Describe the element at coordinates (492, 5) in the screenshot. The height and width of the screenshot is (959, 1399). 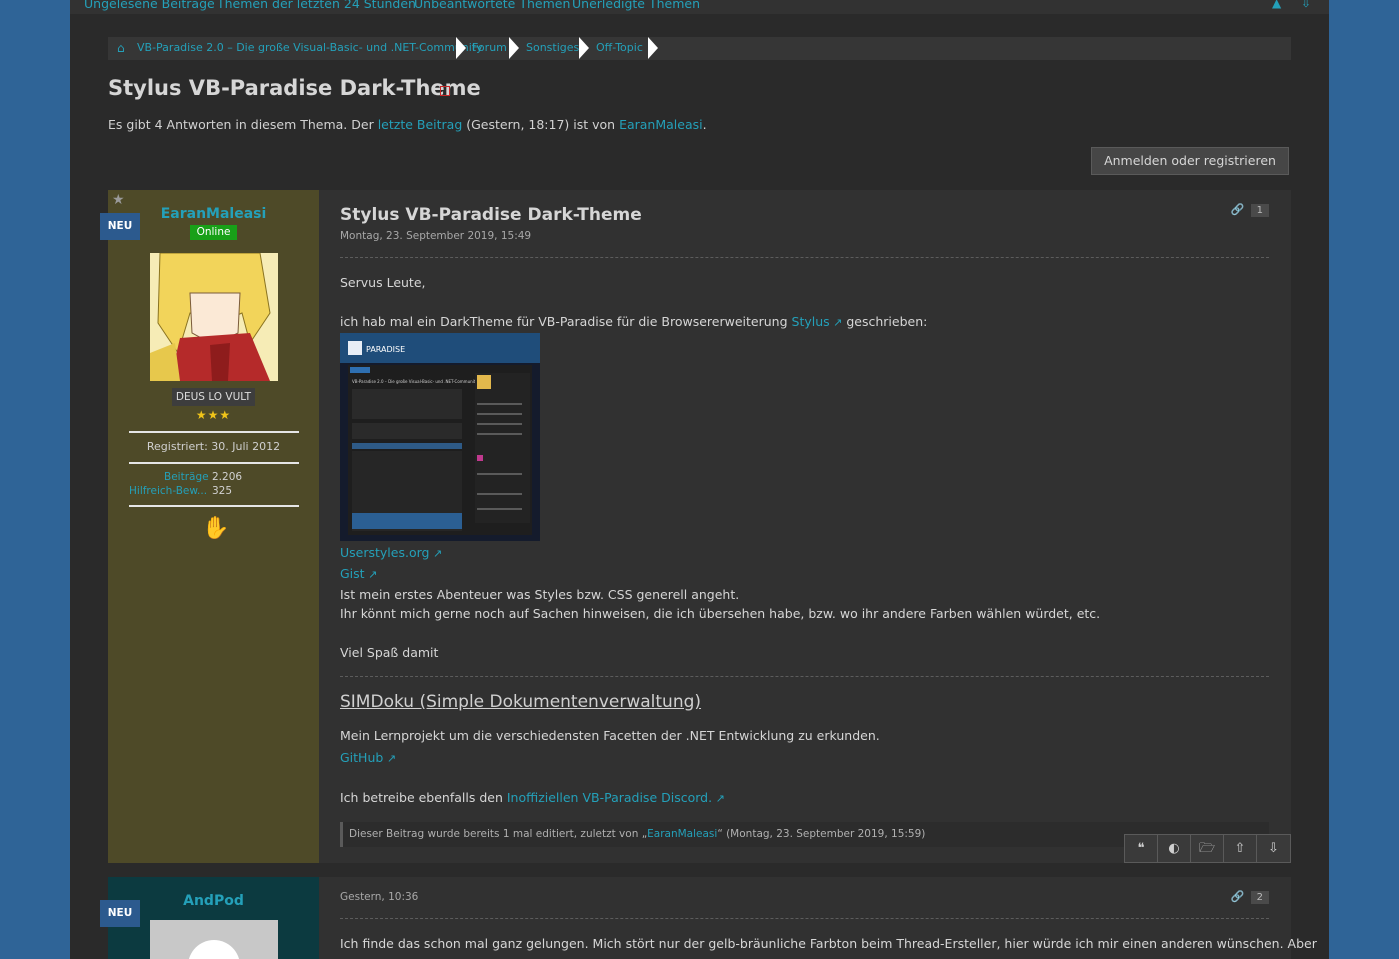
I see `nav-unanswered: Unbeantwortete Themen` at that location.